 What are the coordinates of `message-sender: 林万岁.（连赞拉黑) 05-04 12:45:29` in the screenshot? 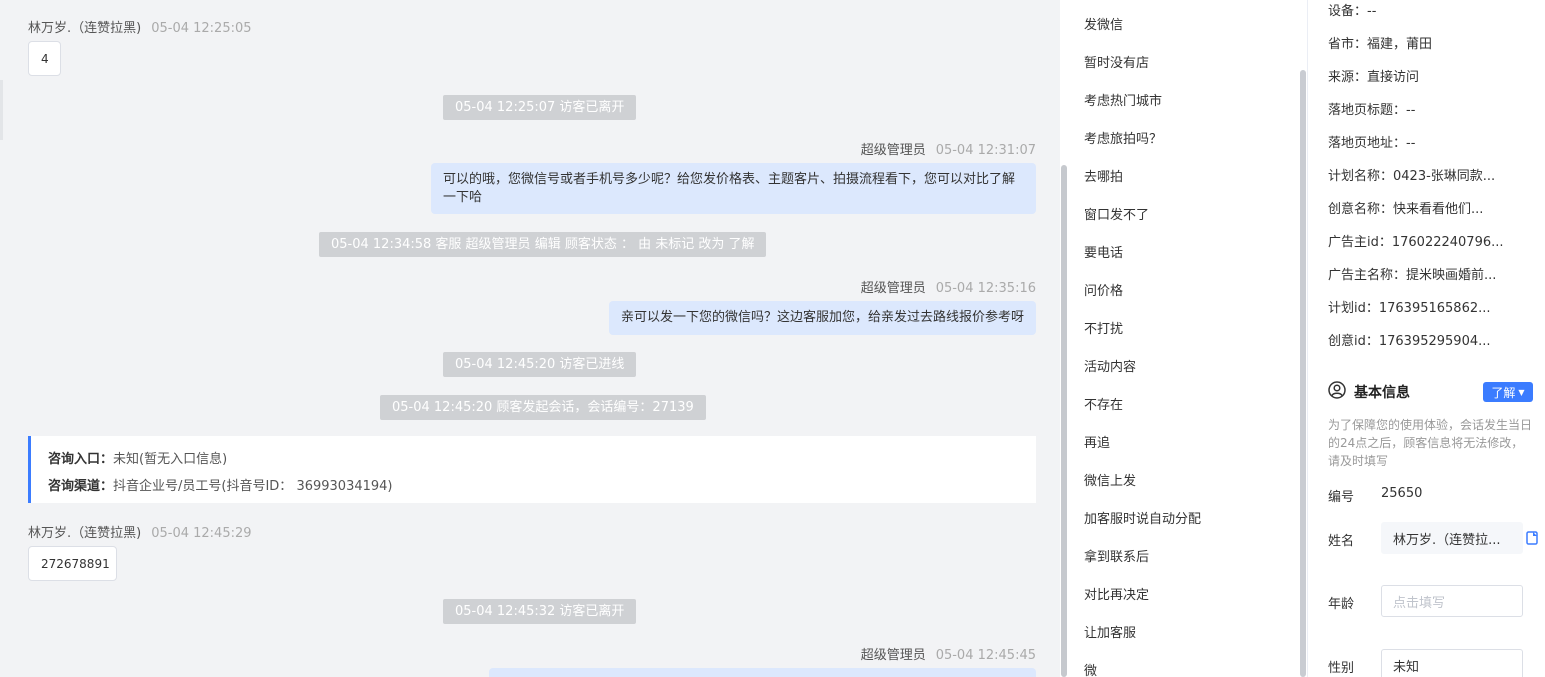 It's located at (140, 531).